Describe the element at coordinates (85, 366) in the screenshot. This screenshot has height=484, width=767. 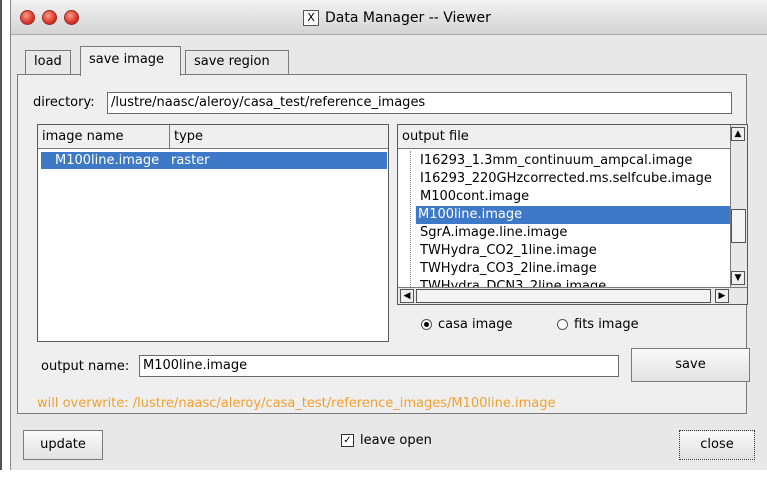
I see `output-name-label: output name:` at that location.